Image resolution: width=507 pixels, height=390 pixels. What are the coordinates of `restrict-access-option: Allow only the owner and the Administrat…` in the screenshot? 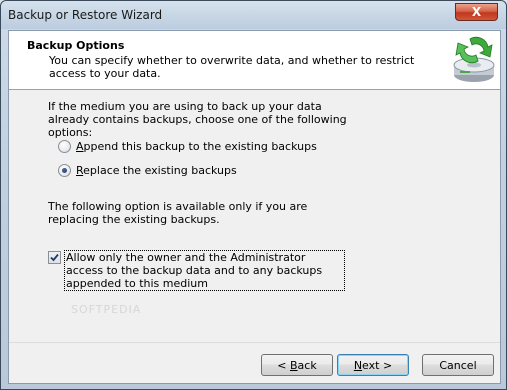 It's located at (196, 270).